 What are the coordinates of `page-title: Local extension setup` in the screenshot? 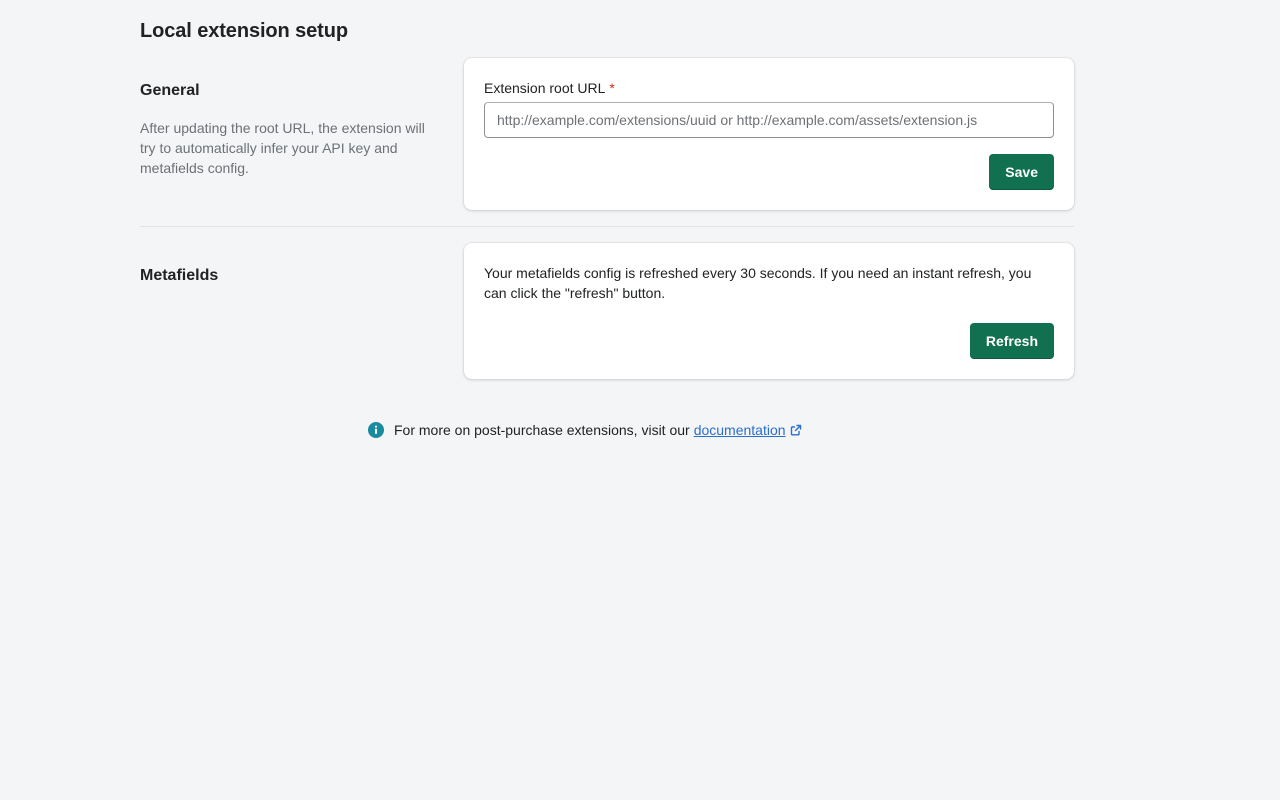 It's located at (244, 31).